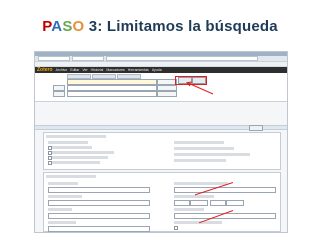 The height and width of the screenshot is (240, 320). Describe the element at coordinates (57, 26) in the screenshot. I see `title-letter-a: A` at that location.